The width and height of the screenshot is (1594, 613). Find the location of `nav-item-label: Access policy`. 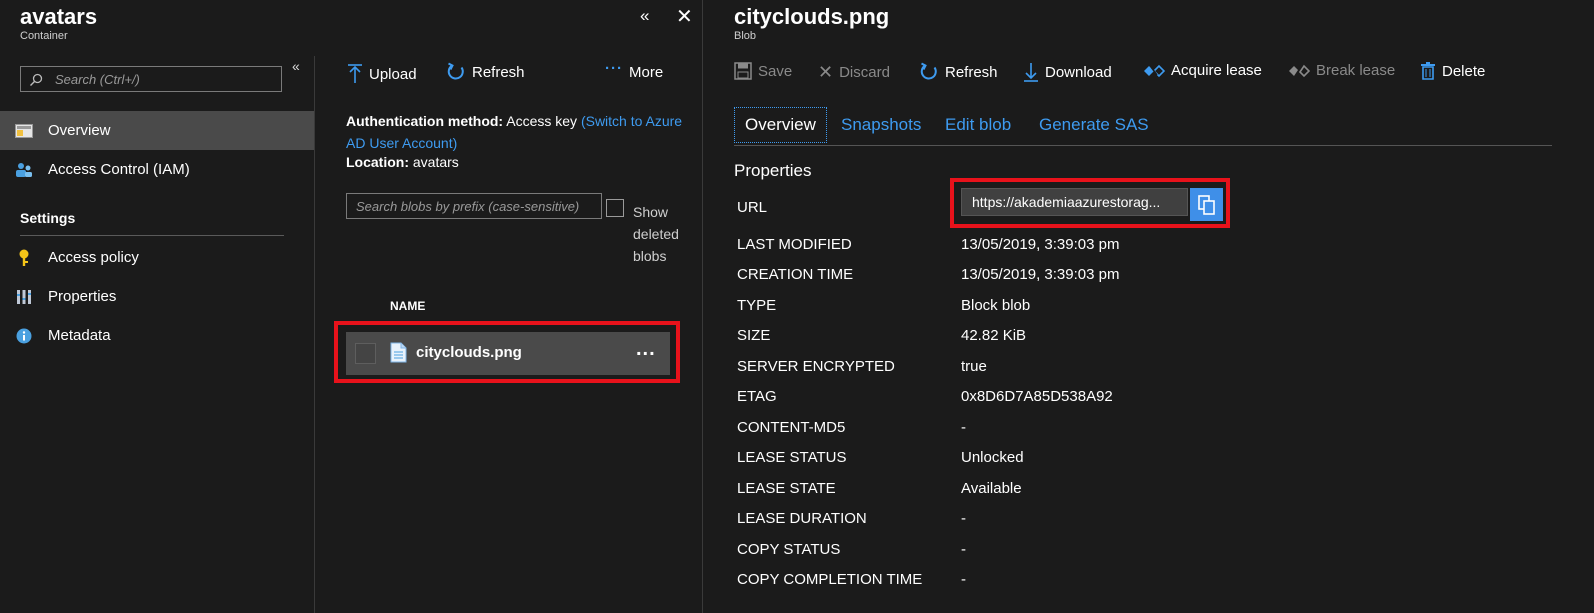

nav-item-label: Access policy is located at coordinates (93, 257).